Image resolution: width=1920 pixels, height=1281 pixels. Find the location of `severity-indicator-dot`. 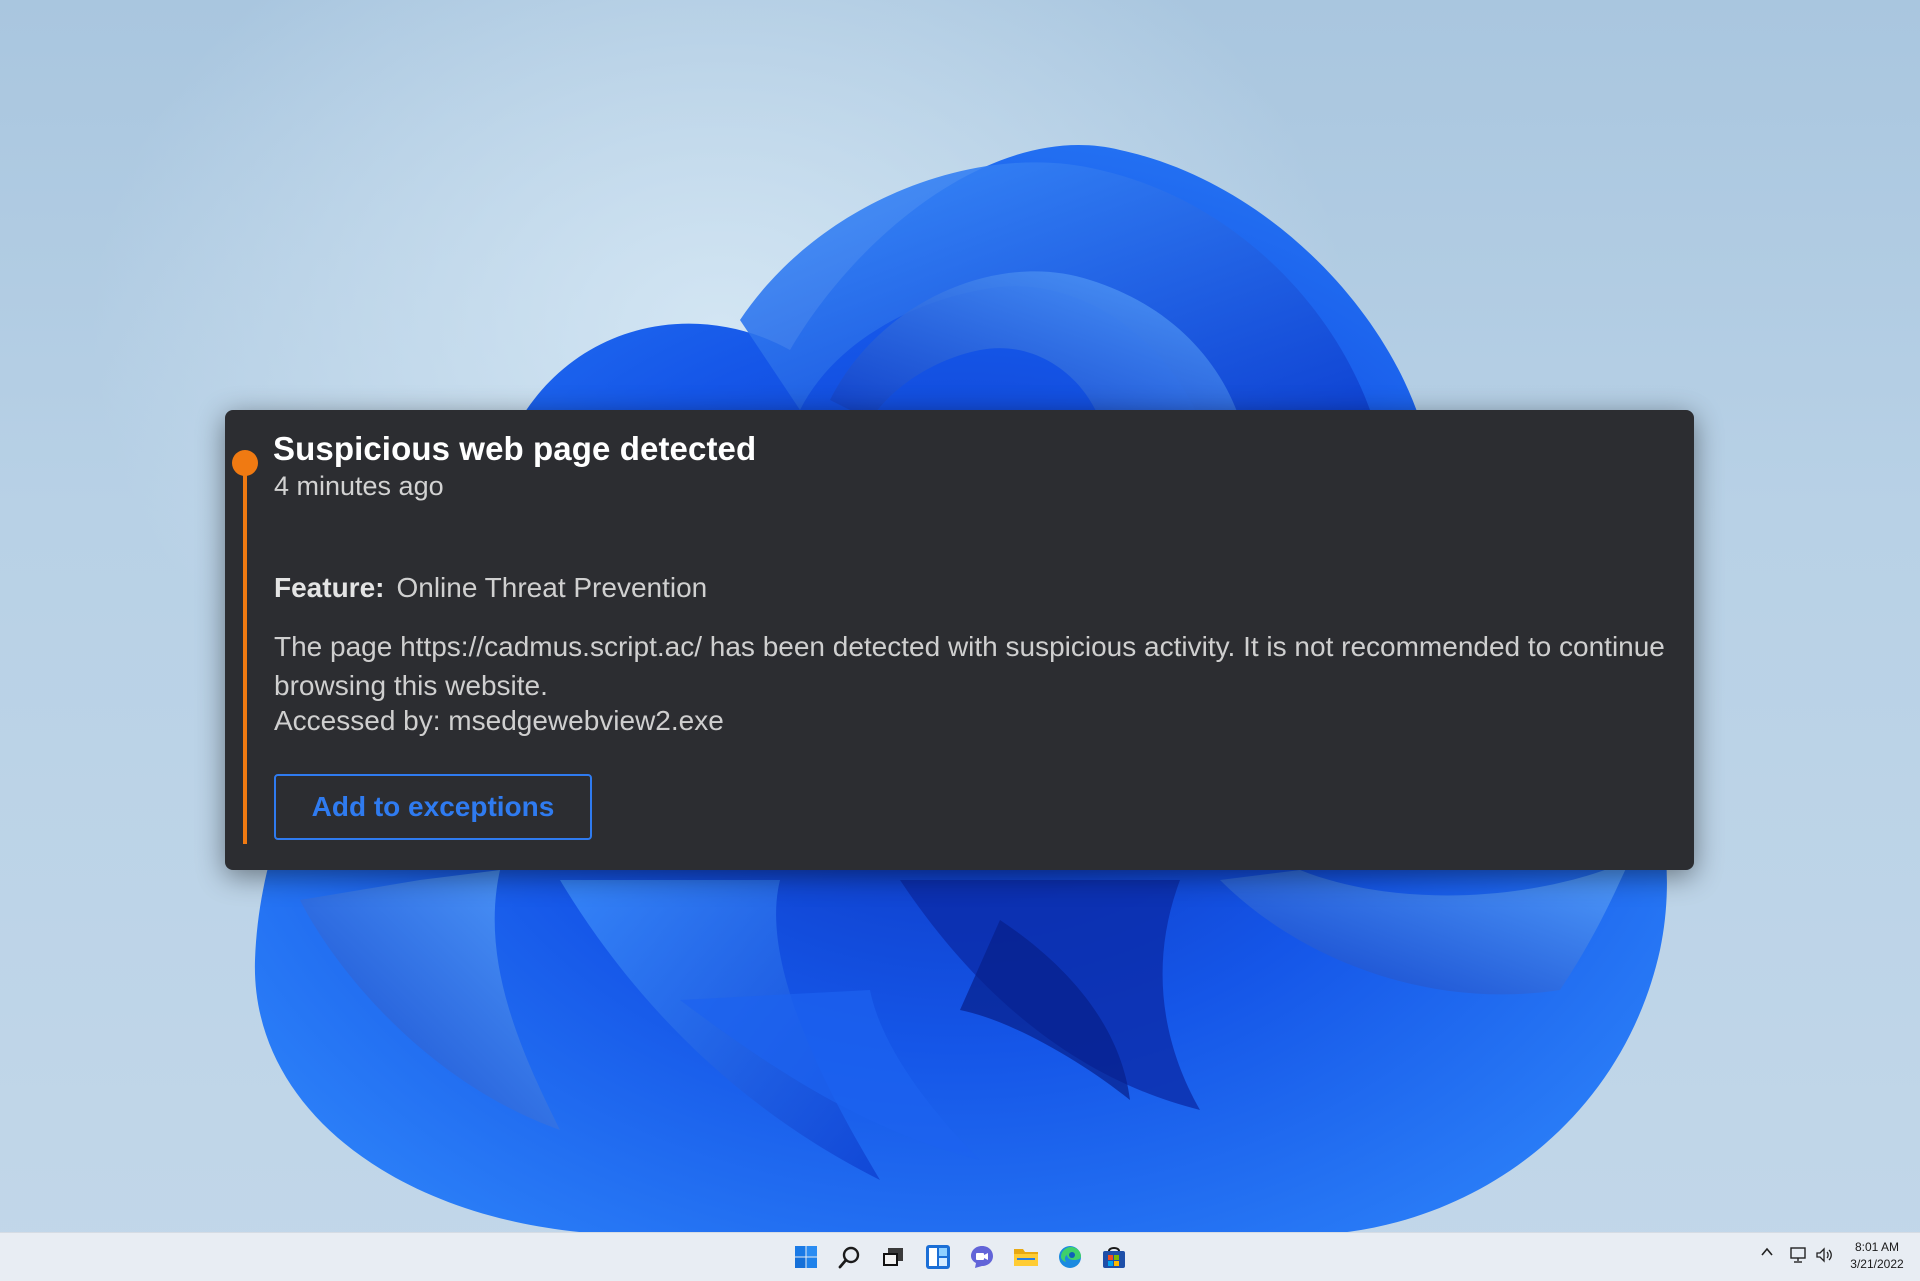

severity-indicator-dot is located at coordinates (245, 463).